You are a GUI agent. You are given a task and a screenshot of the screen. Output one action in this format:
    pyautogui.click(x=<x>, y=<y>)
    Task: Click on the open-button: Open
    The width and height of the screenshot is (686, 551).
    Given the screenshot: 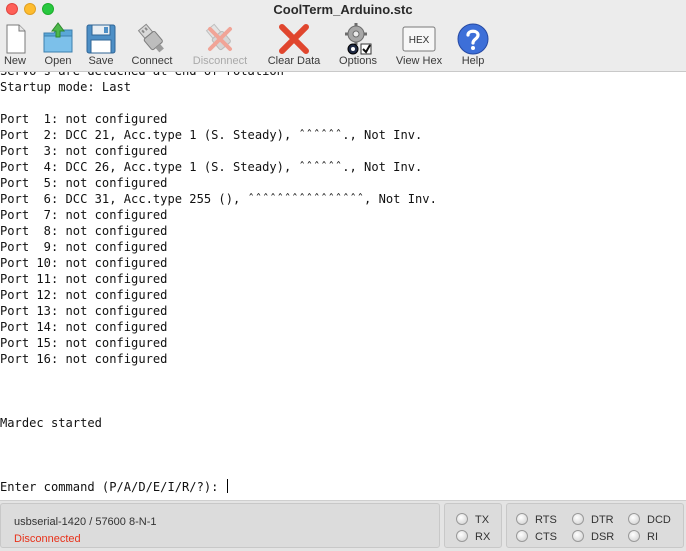 What is the action you would take?
    pyautogui.click(x=58, y=45)
    